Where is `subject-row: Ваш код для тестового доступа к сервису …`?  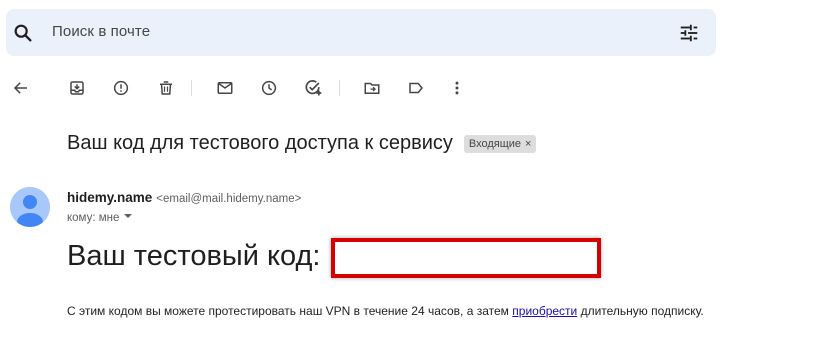
subject-row: Ваш код для тестового доступа к сервису … is located at coordinates (302, 143).